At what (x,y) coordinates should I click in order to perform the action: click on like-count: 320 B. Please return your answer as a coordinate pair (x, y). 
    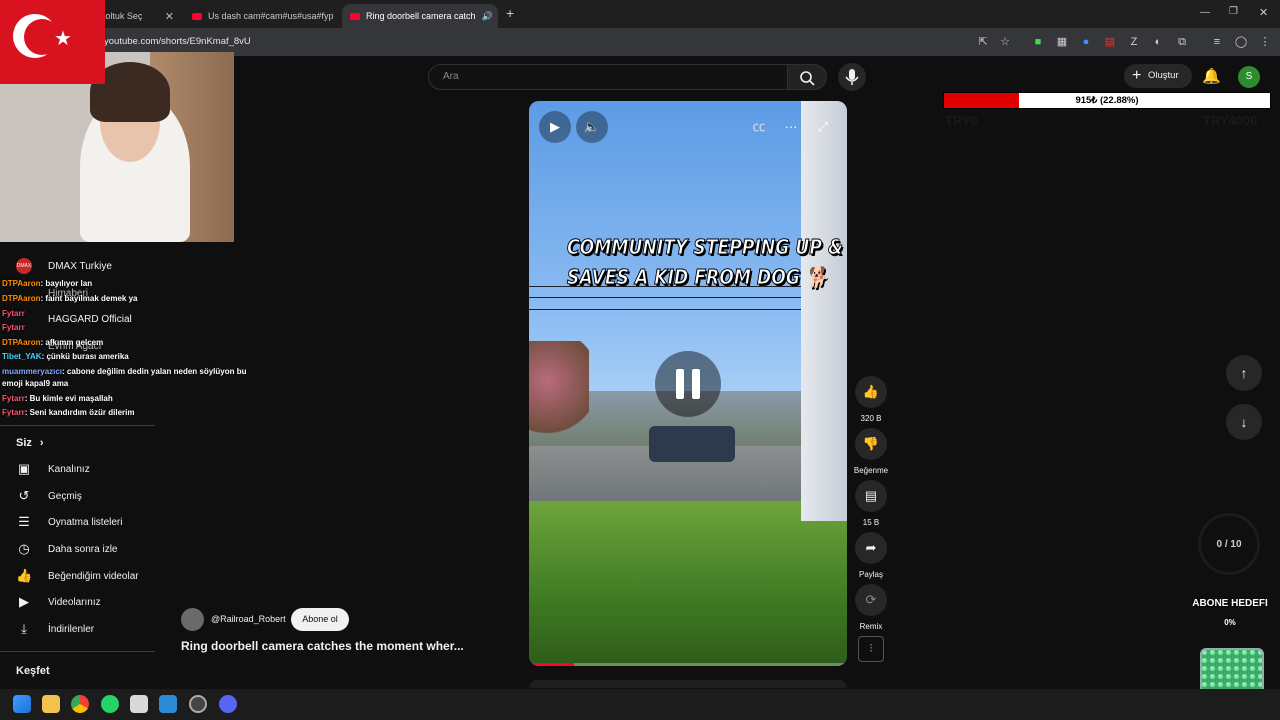
    Looking at the image, I should click on (871, 418).